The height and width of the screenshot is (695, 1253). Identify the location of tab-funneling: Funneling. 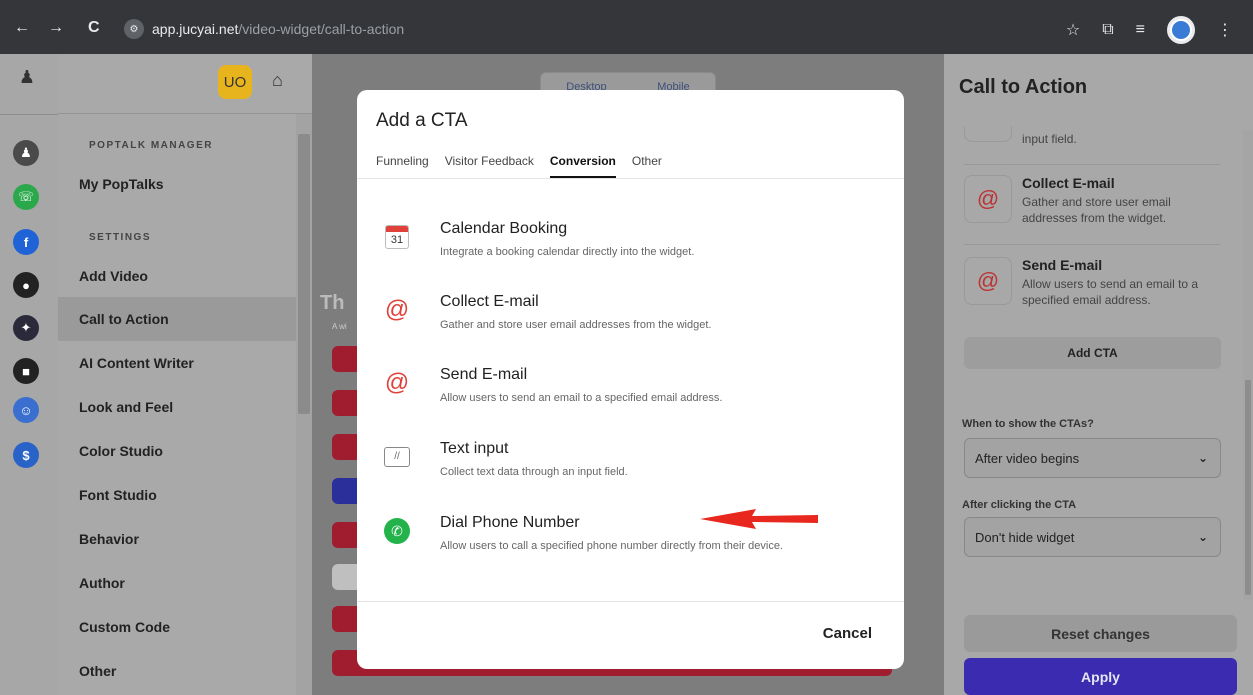
(402, 165).